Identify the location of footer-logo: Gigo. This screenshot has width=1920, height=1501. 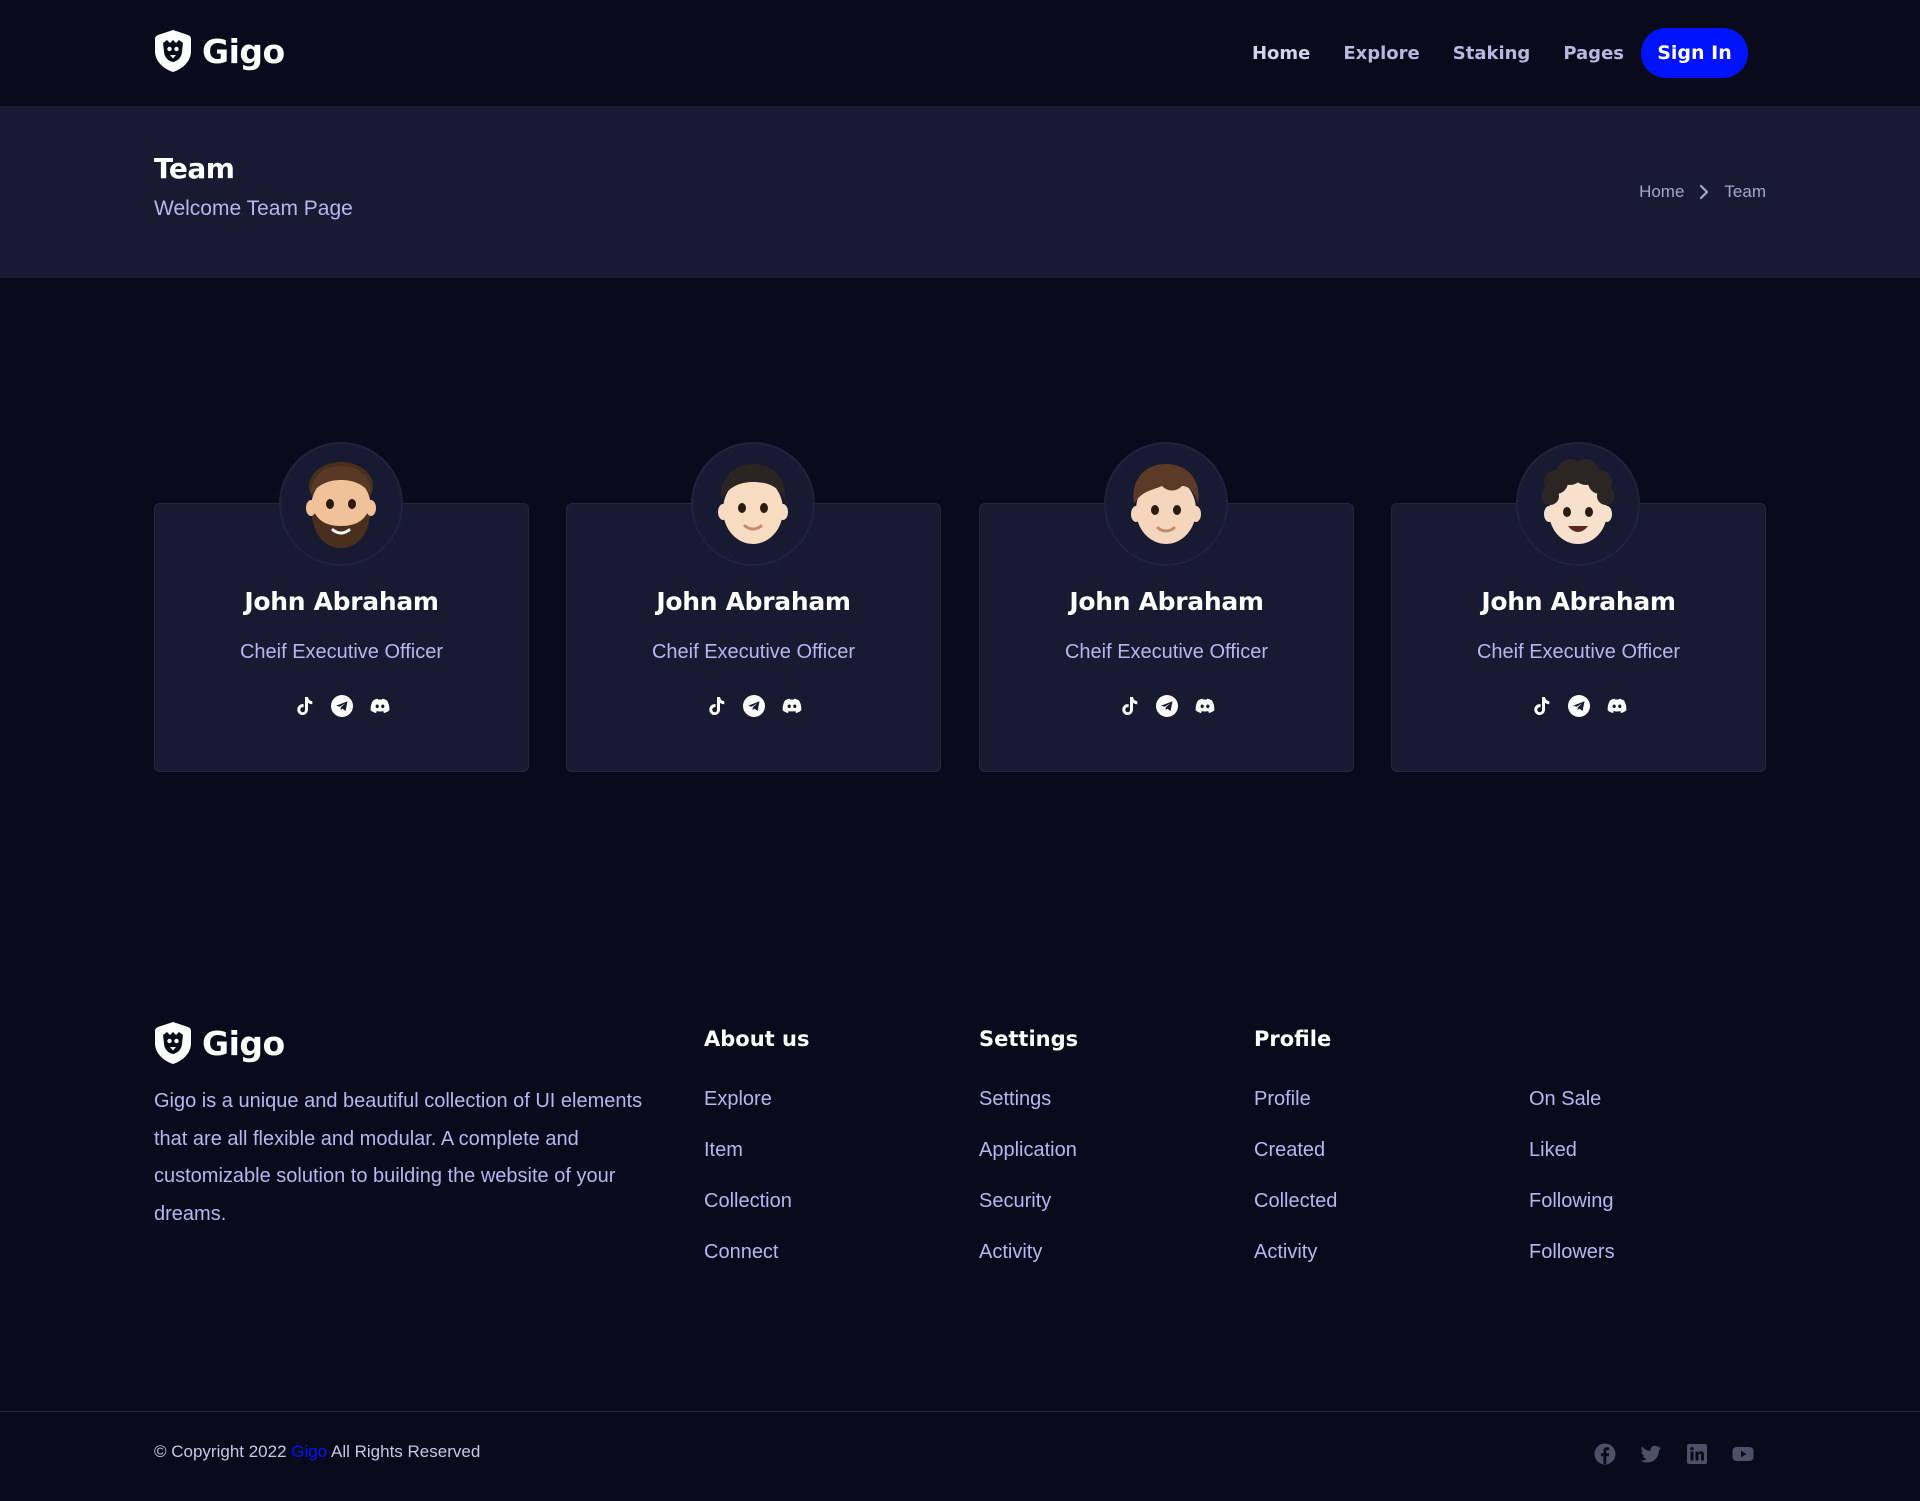
(219, 1043).